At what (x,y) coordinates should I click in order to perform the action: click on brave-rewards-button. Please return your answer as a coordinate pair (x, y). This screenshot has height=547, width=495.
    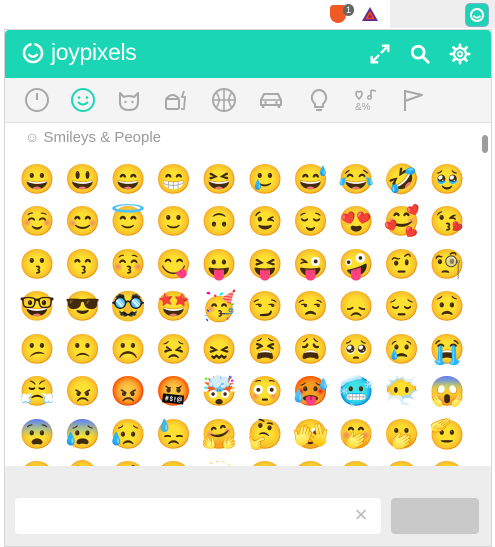
    Looking at the image, I should click on (370, 14).